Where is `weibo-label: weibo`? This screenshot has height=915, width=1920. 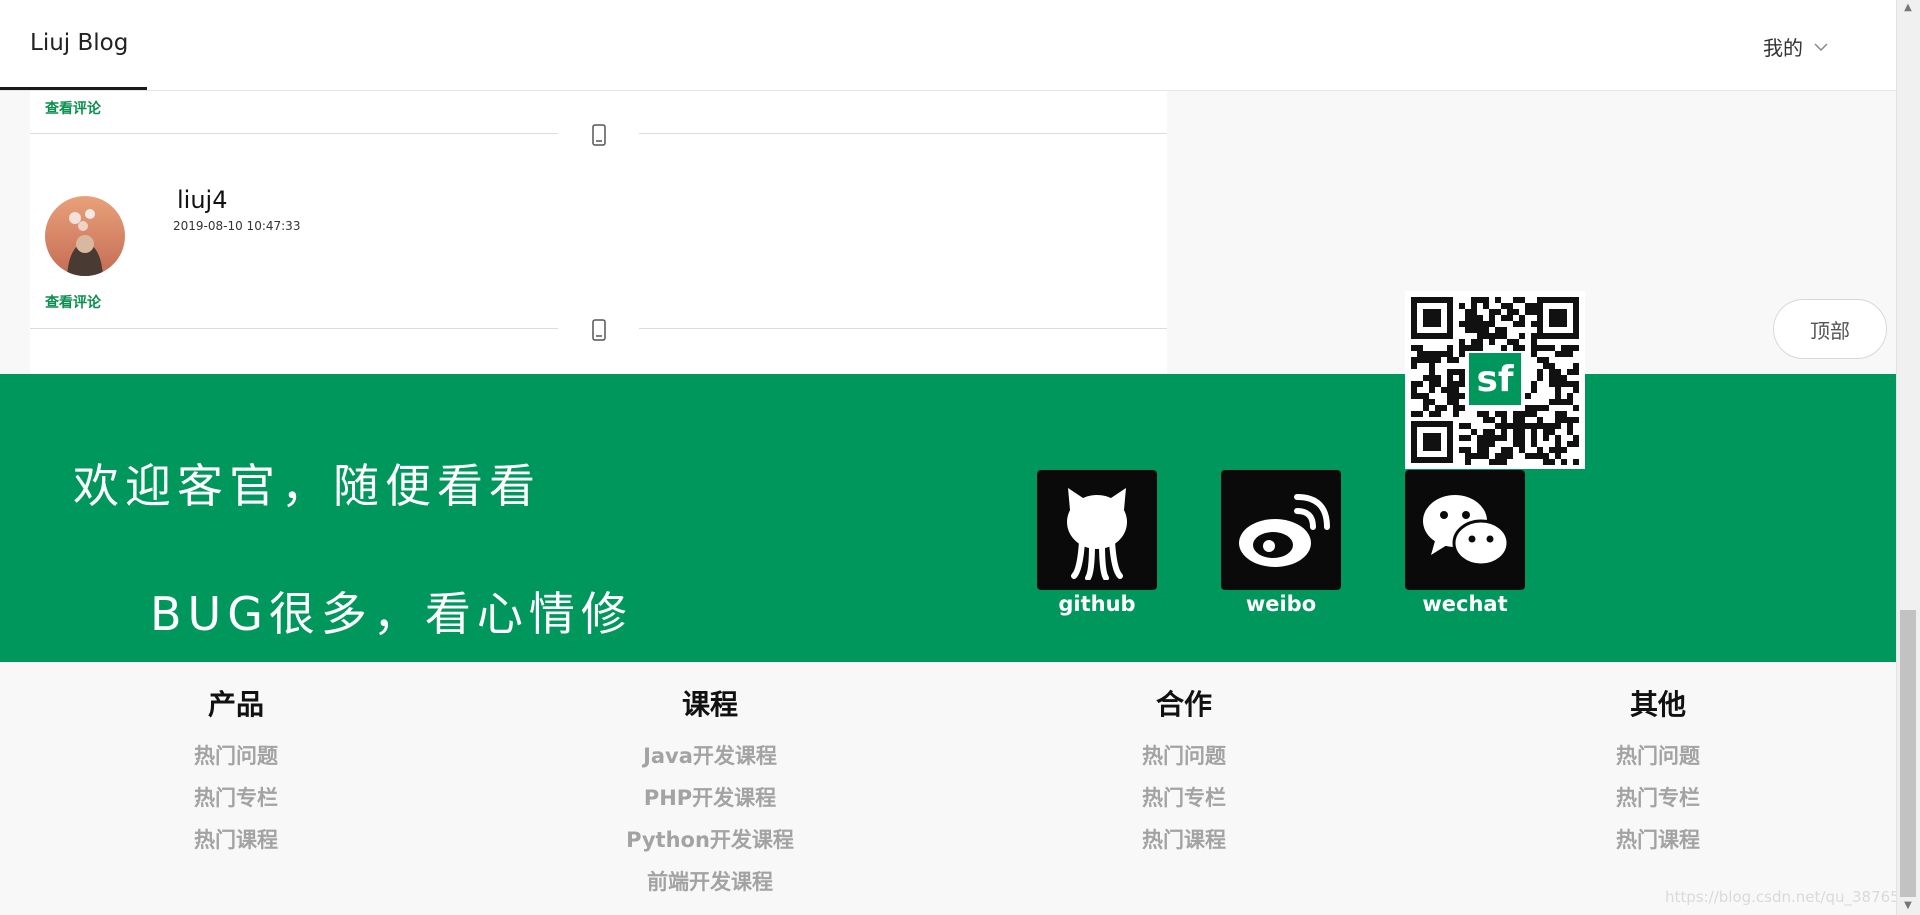 weibo-label: weibo is located at coordinates (1281, 604).